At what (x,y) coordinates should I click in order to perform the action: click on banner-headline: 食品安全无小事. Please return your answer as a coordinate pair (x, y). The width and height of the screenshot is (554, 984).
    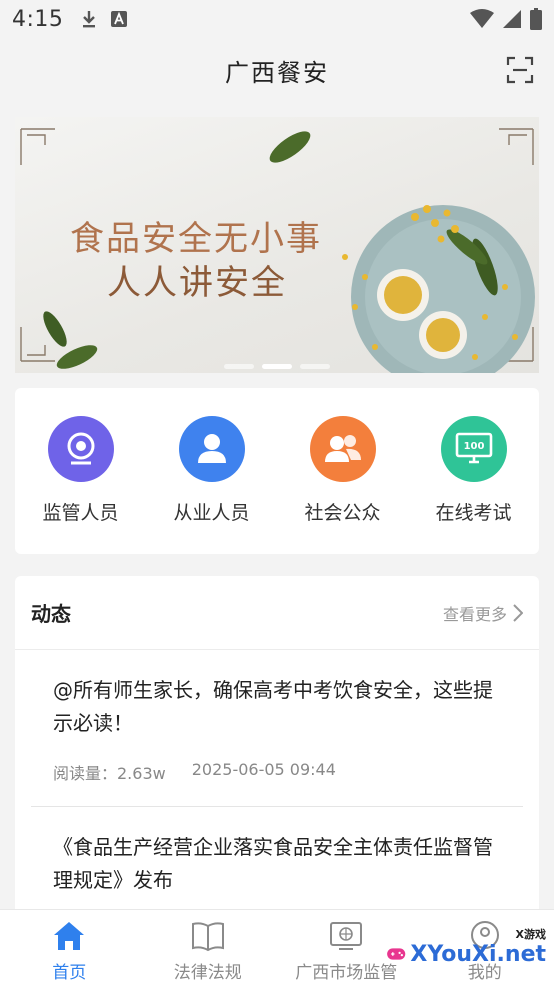
    Looking at the image, I should click on (196, 239).